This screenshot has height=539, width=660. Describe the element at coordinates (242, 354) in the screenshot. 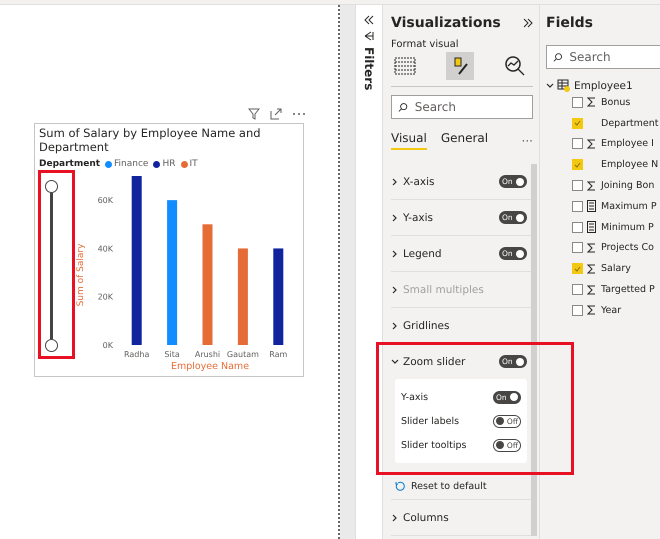

I see `tick-label: Gautam` at that location.